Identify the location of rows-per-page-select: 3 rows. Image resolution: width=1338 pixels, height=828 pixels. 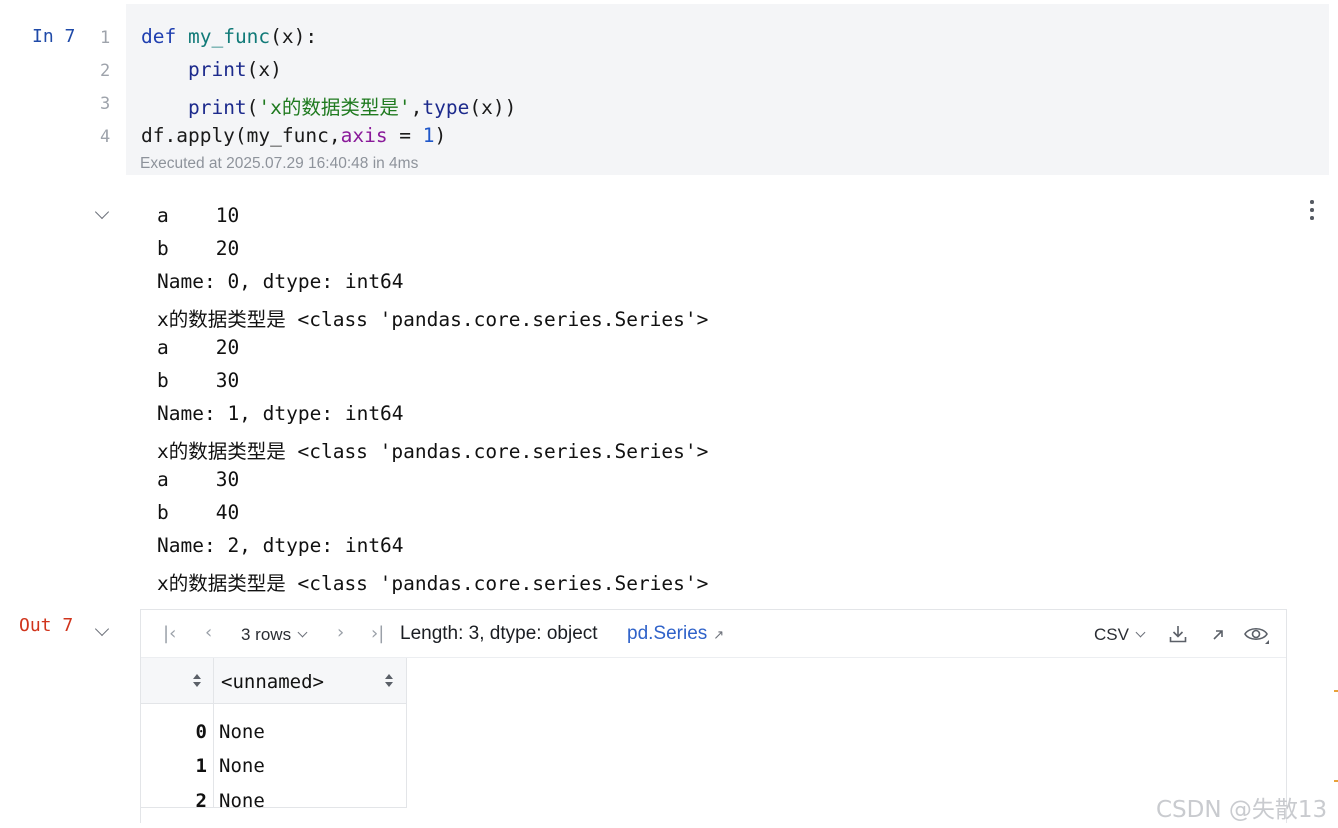
(274, 635).